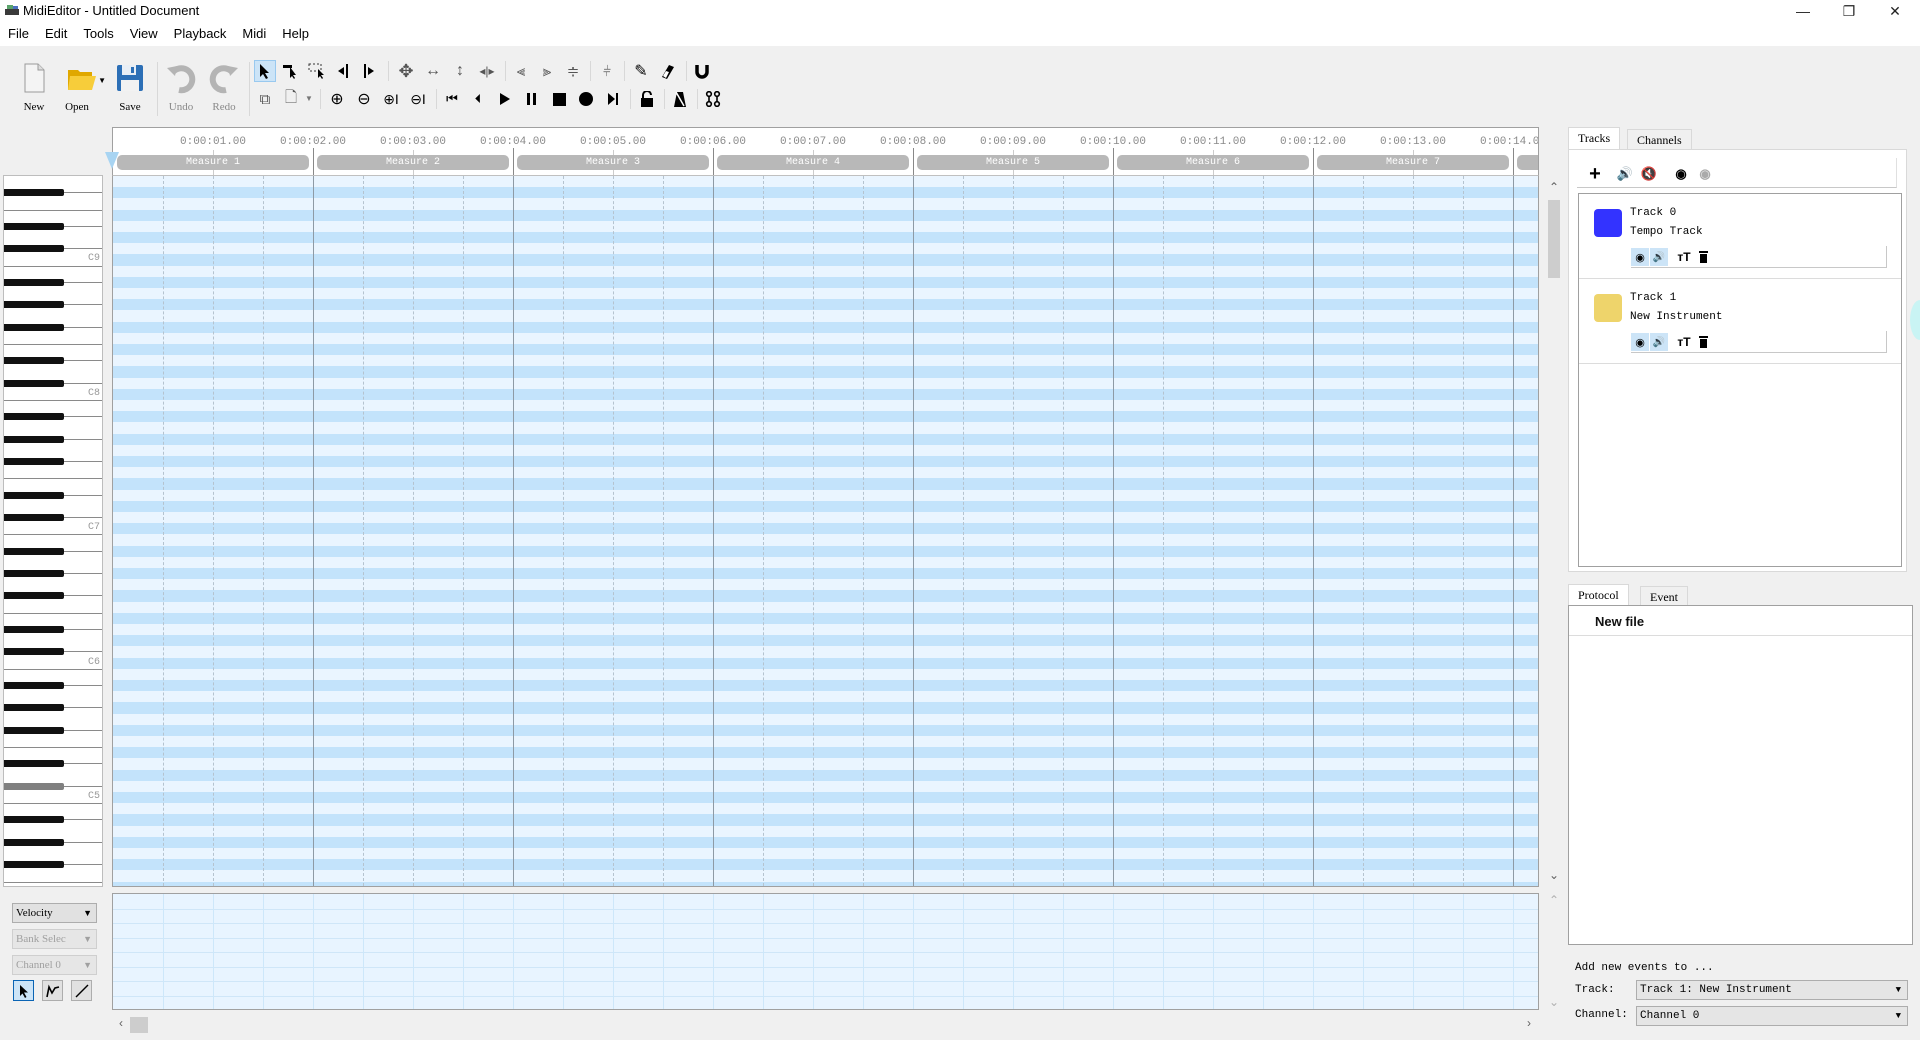 The width and height of the screenshot is (1920, 1040). What do you see at coordinates (121, 1023) in the screenshot?
I see `scroll-left-icon: ‹` at bounding box center [121, 1023].